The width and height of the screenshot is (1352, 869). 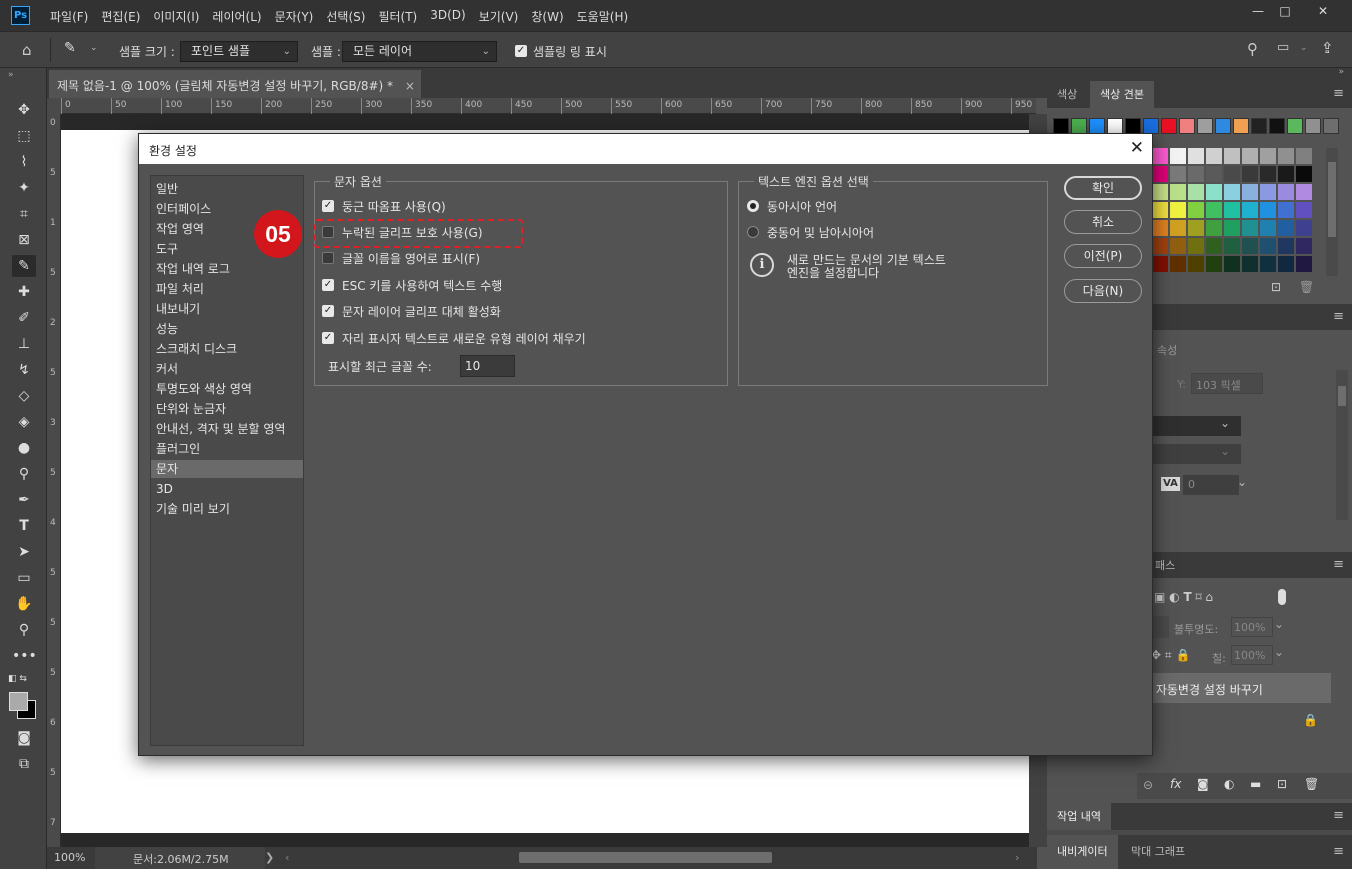 What do you see at coordinates (1167, 350) in the screenshot?
I see `properties-tab: 속성` at bounding box center [1167, 350].